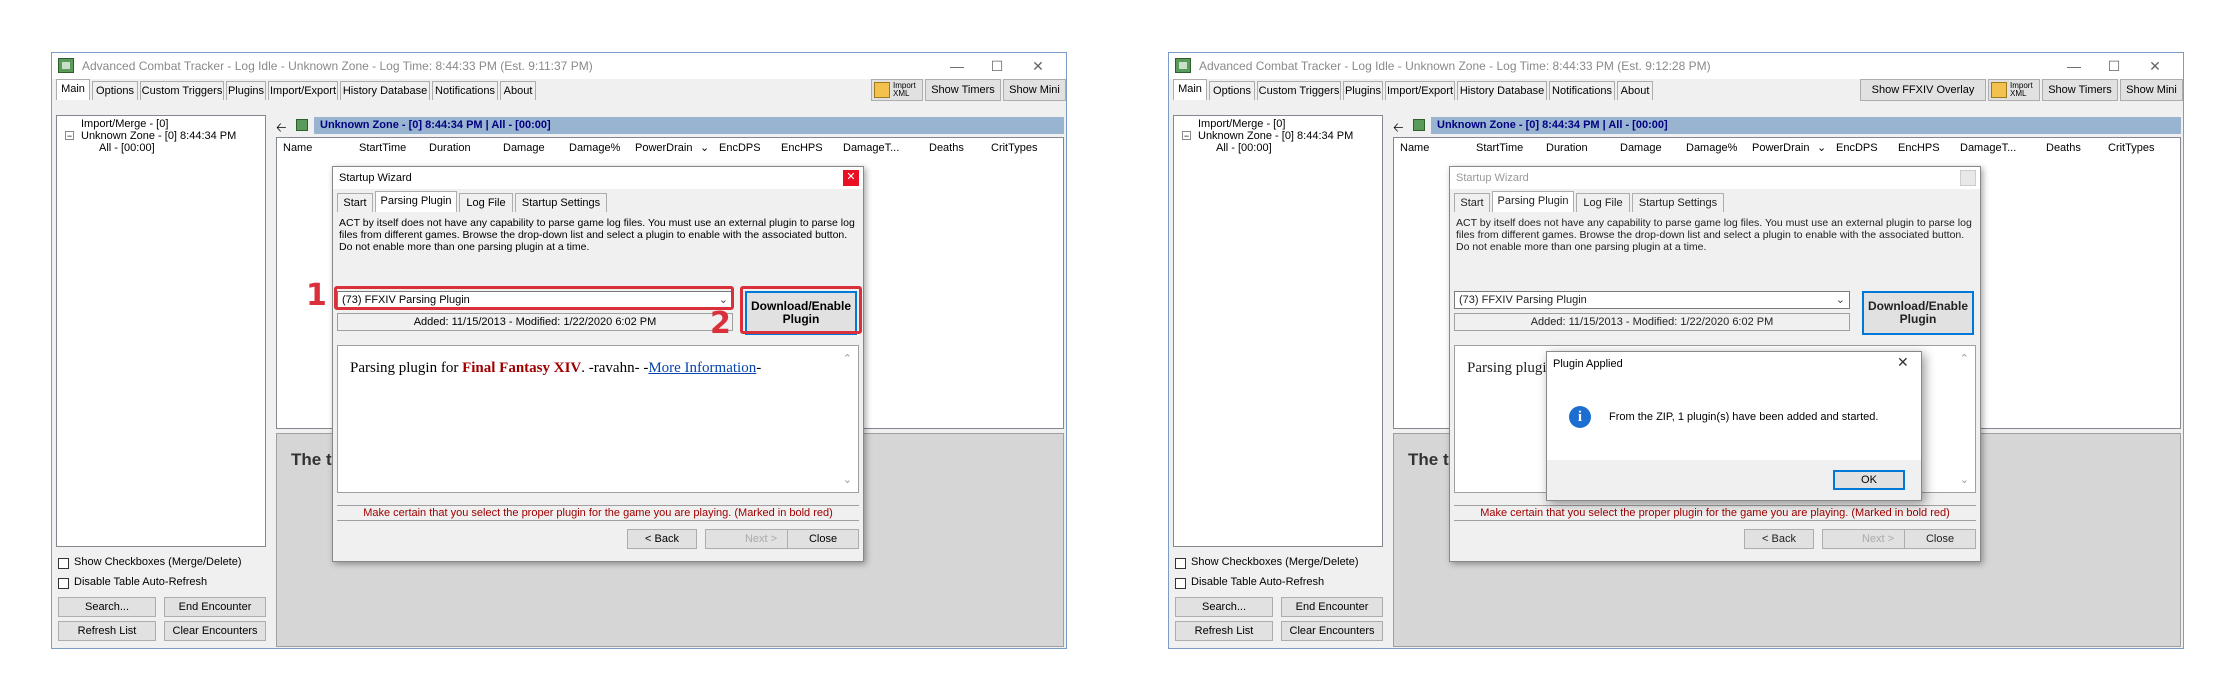  I want to click on plugin-dropdown: (73) FFXIV Parsing Plugin ⌄, so click(1652, 300).